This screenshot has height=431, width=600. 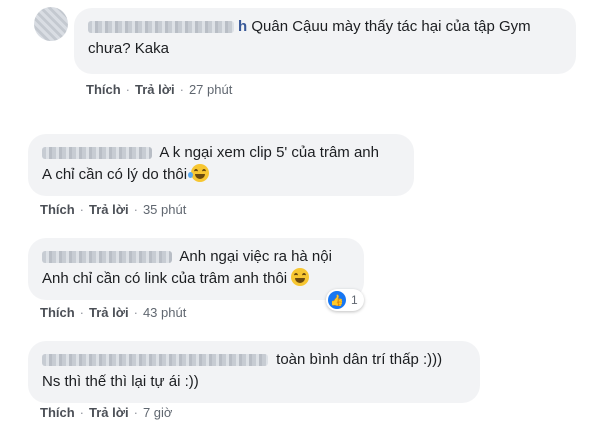 What do you see at coordinates (255, 256) in the screenshot?
I see `comment-text-line: Anh ngại việc ra hà nội` at bounding box center [255, 256].